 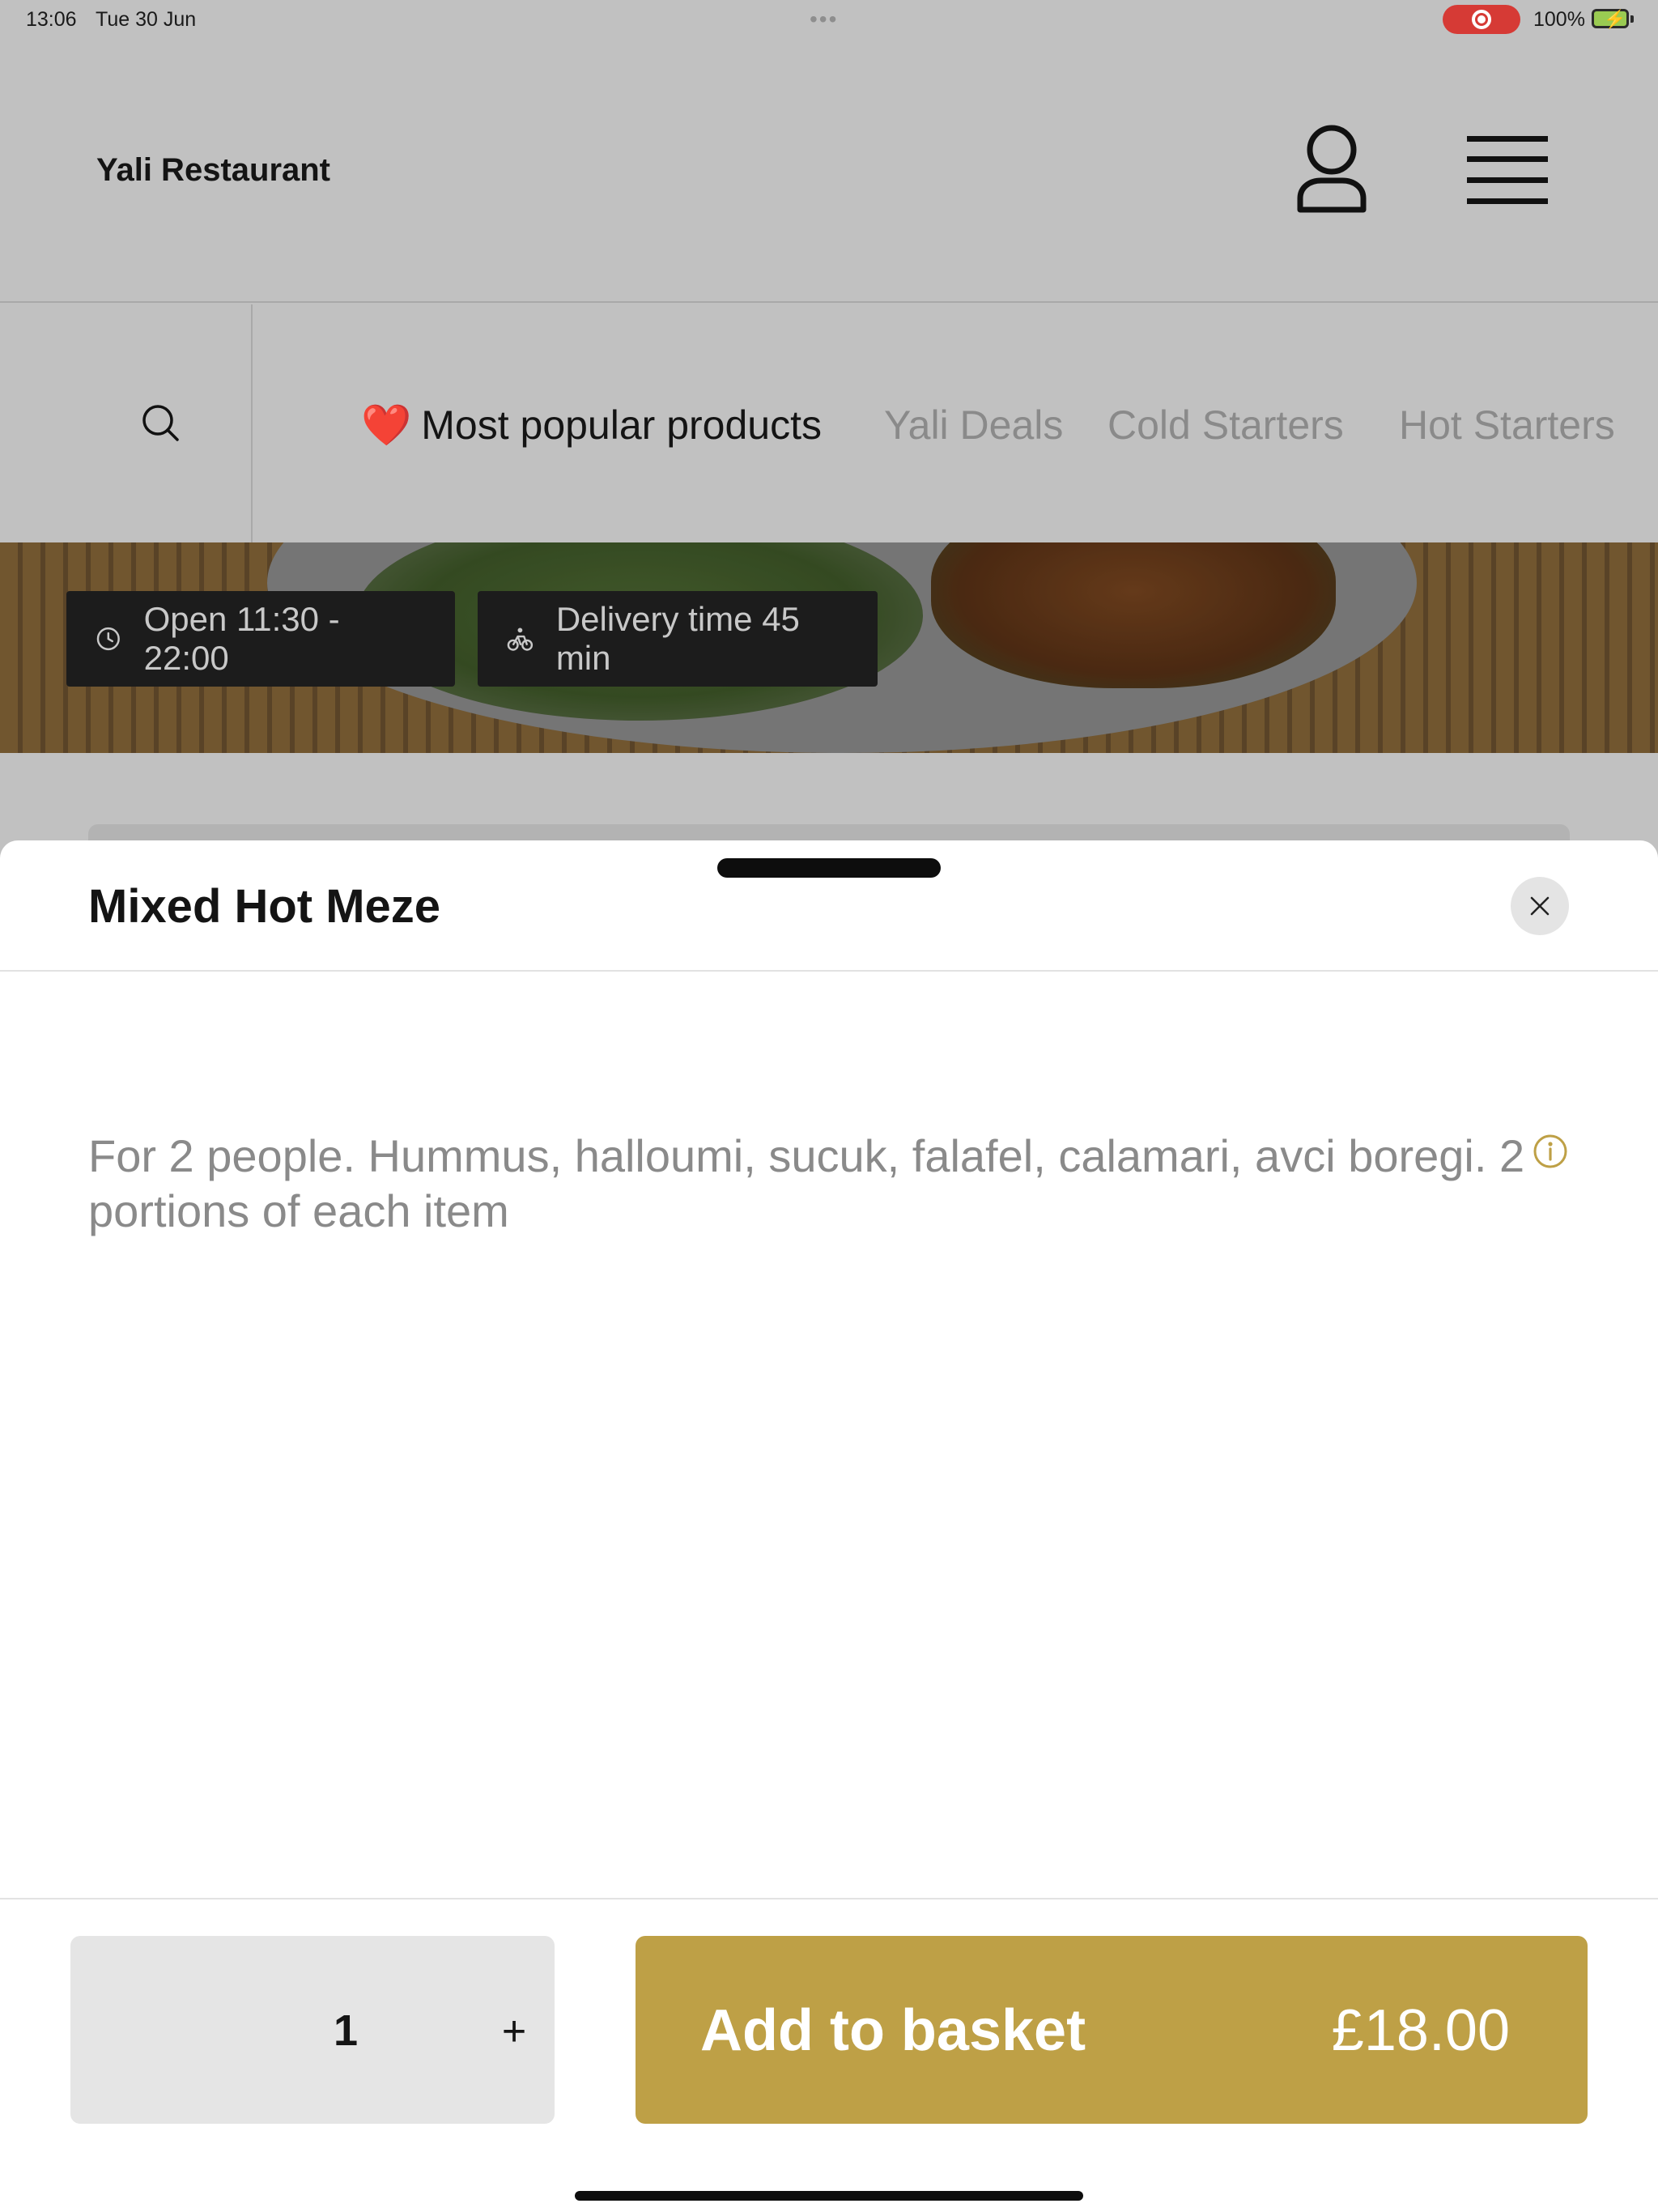 What do you see at coordinates (252, 423) in the screenshot?
I see `category-divider` at bounding box center [252, 423].